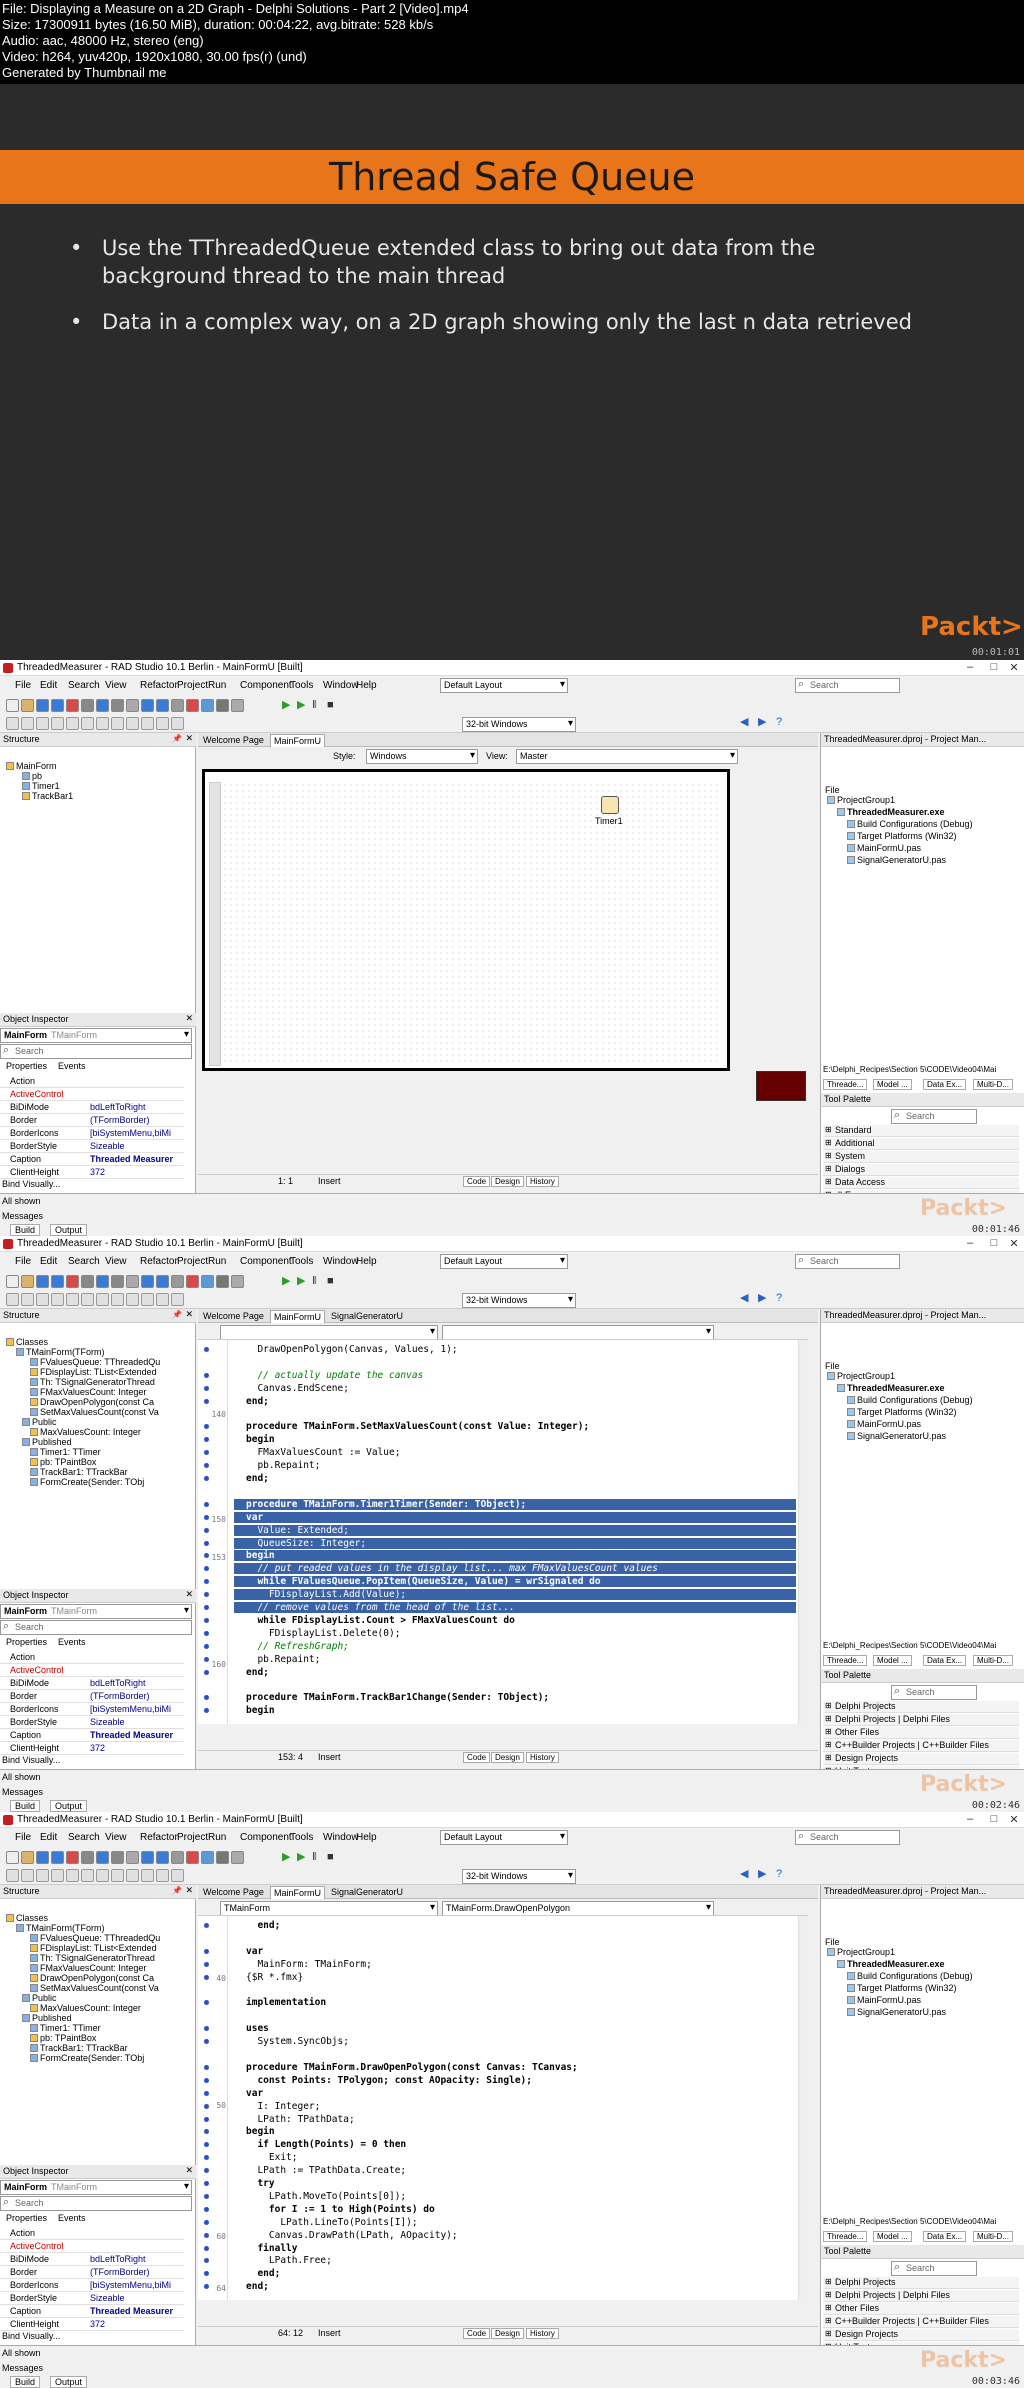 This screenshot has width=1024, height=2388. Describe the element at coordinates (329, 1908) in the screenshot. I see `class-combo: TMainForm` at that location.